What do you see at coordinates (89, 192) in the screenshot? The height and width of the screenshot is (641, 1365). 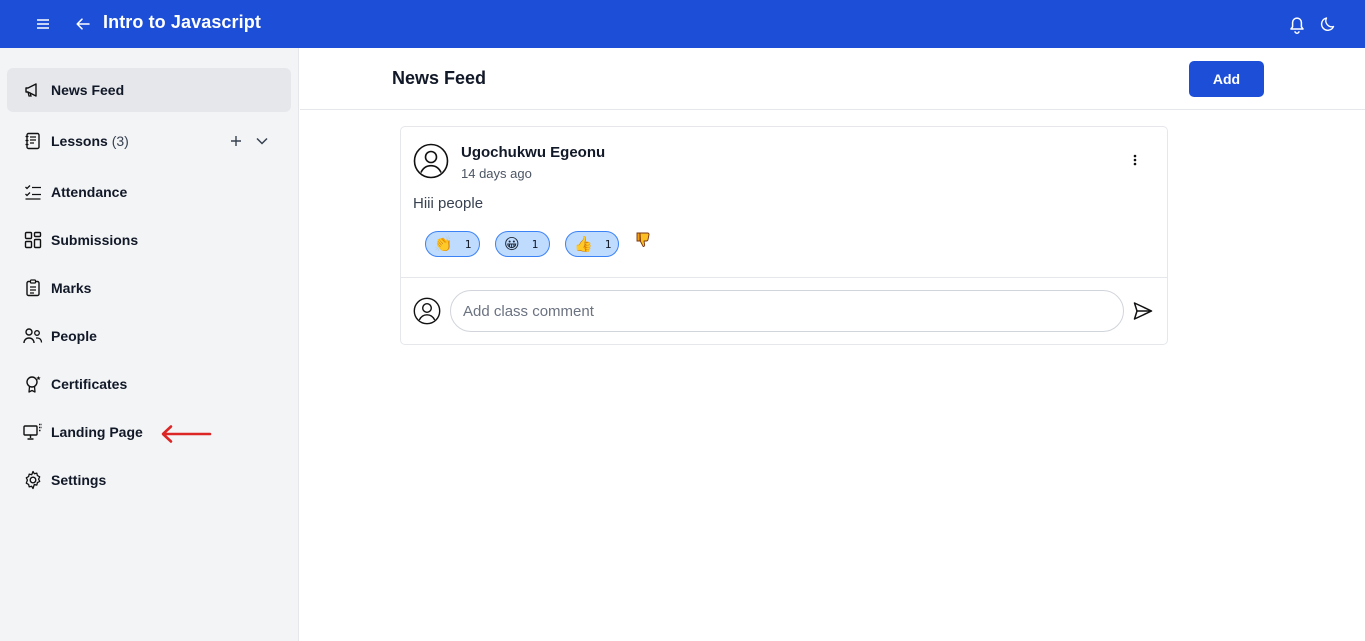 I see `sidebar-item-label: Attendance` at bounding box center [89, 192].